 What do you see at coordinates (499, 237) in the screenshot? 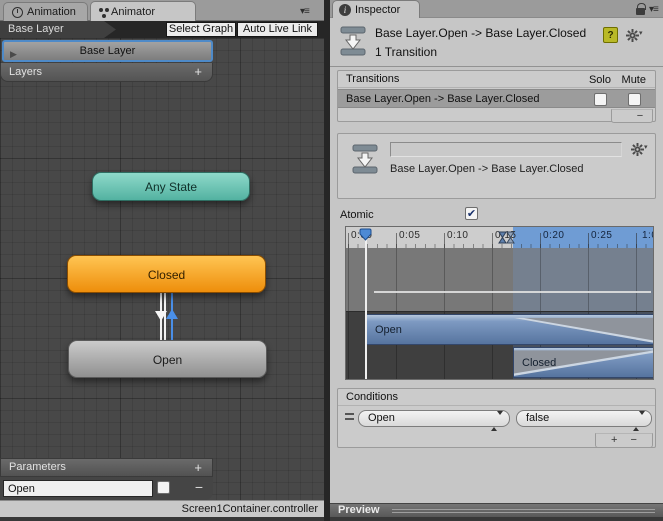
I see `timeline-ruler: 0:00 0:05 0:10 0:15 0:20 0:25 1:00` at bounding box center [499, 237].